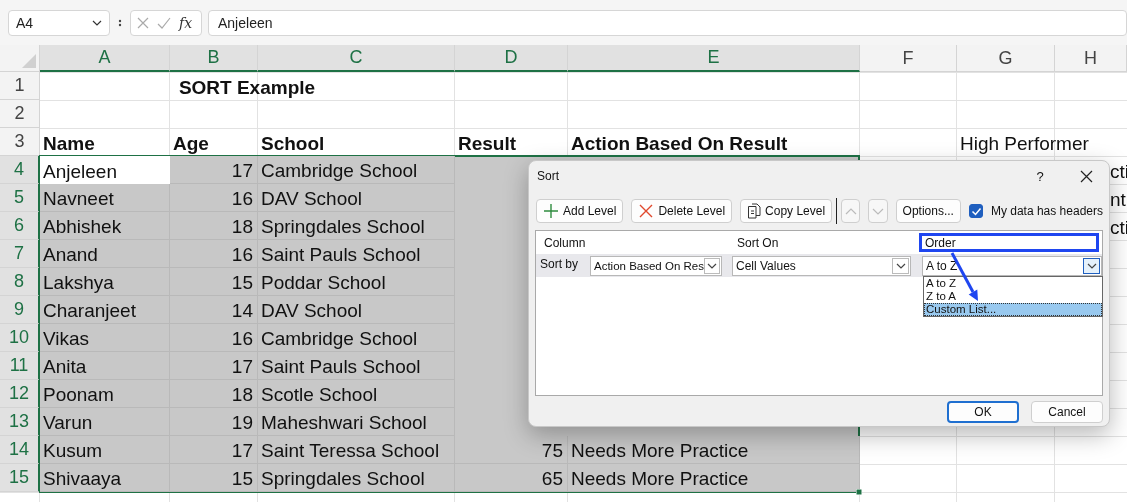 The height and width of the screenshot is (502, 1127). What do you see at coordinates (105, 338) in the screenshot?
I see `table-cell: Vikas` at bounding box center [105, 338].